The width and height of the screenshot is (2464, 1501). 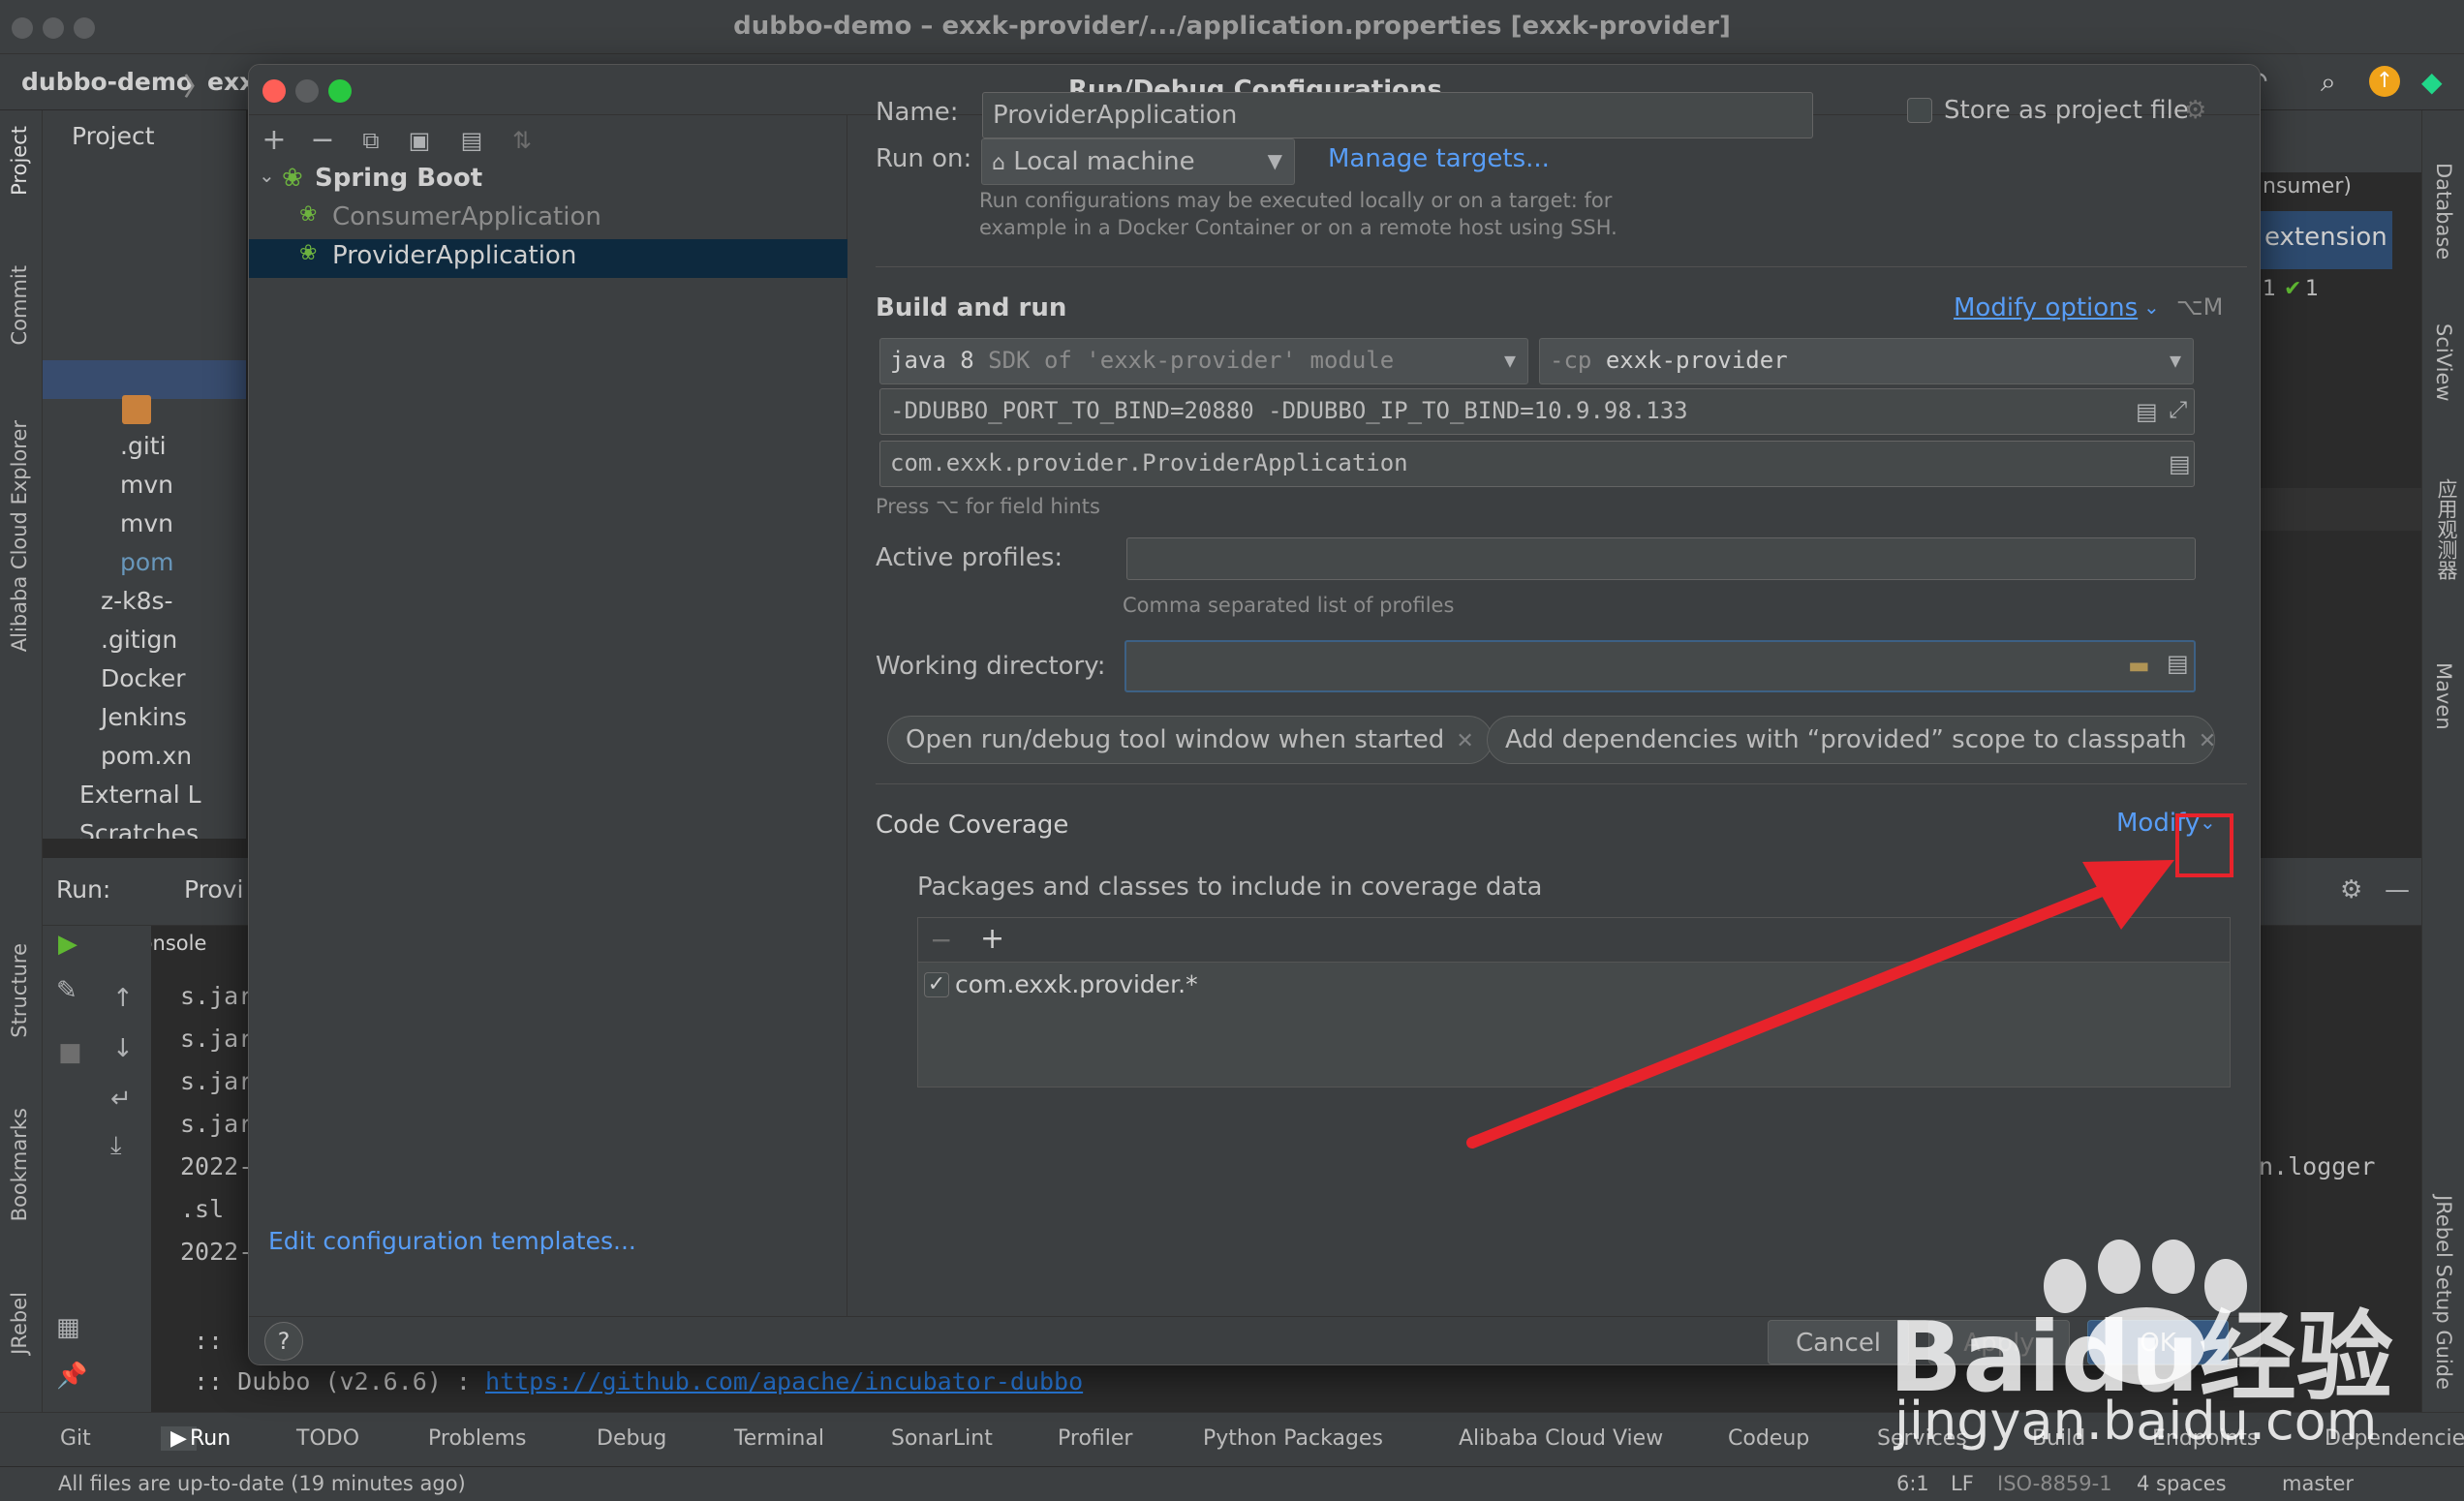 What do you see at coordinates (1571, 360) in the screenshot?
I see `cp-flag: -cp` at bounding box center [1571, 360].